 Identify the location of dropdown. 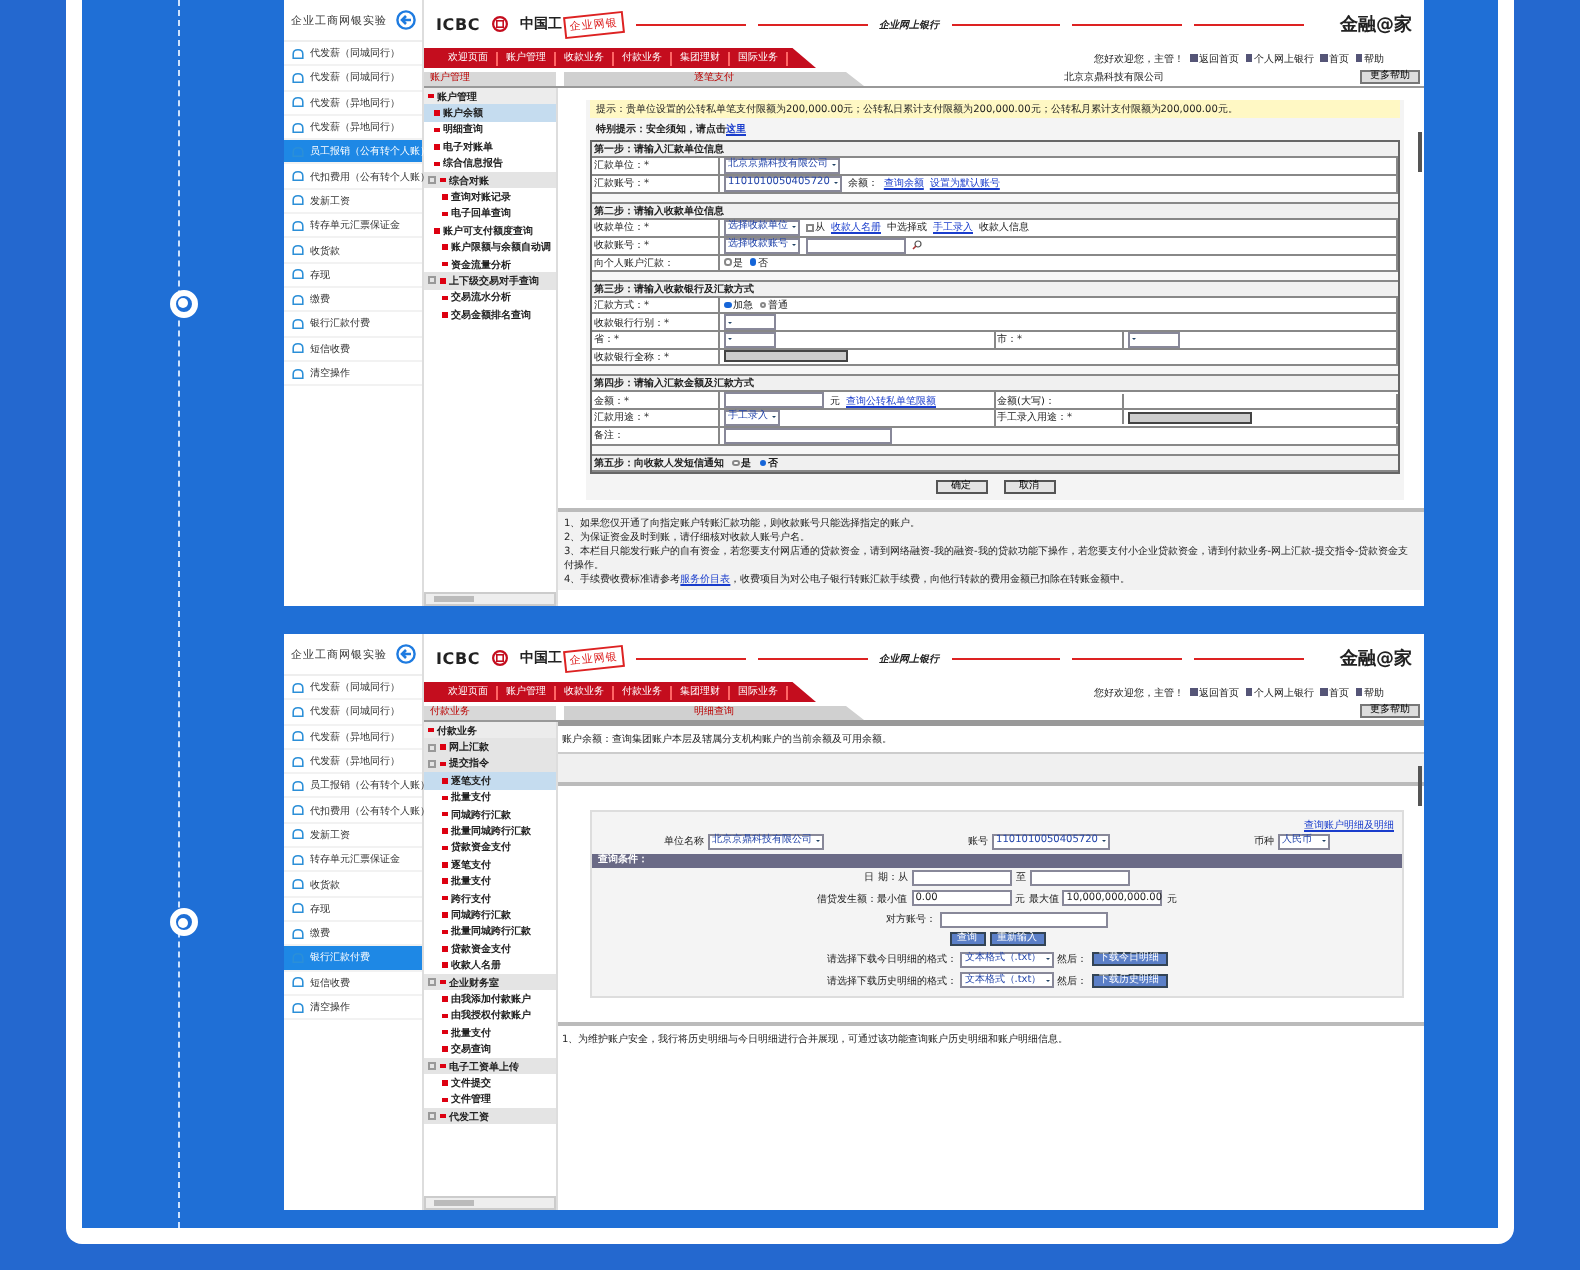
(750, 322).